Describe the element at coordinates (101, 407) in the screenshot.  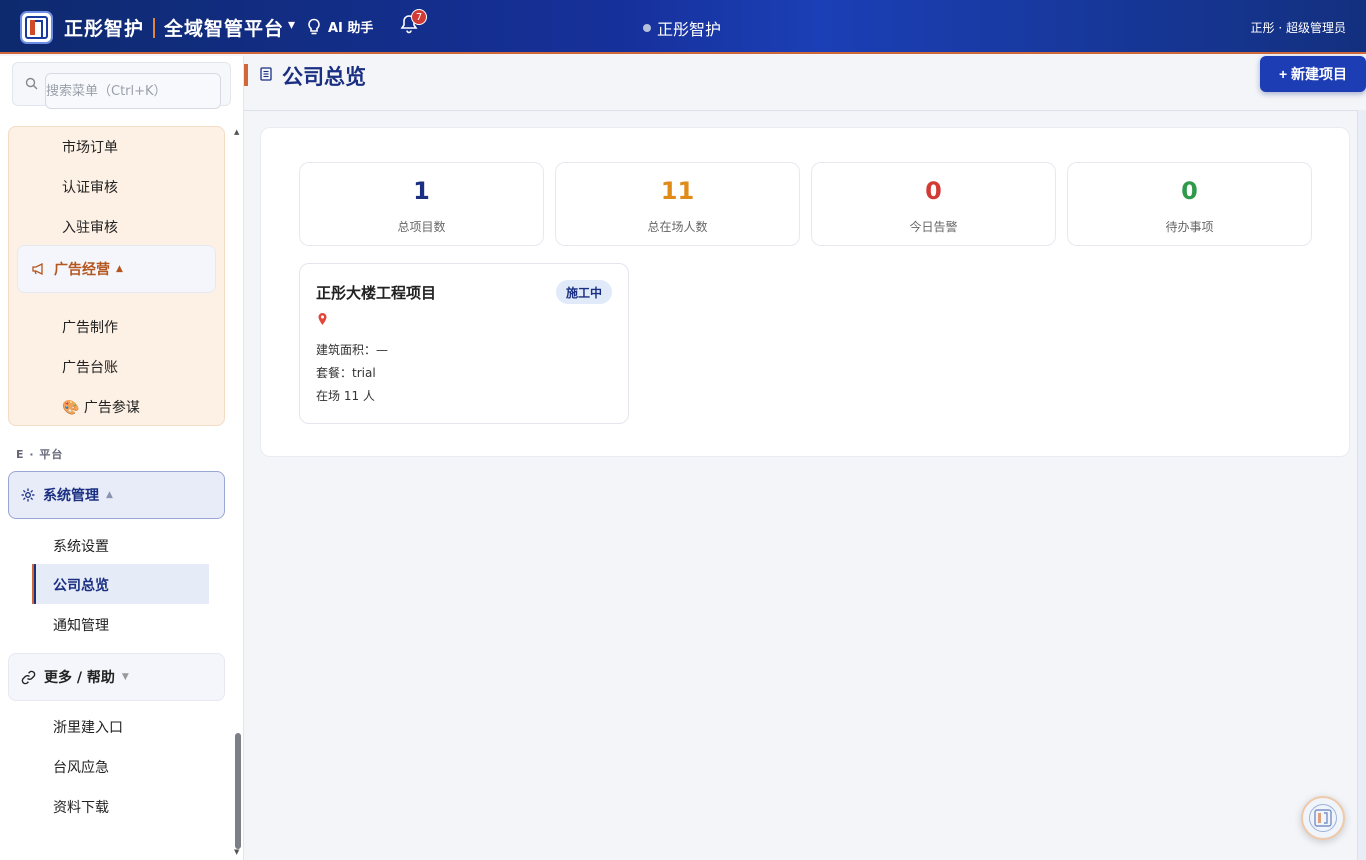
I see `sidebar-item-ad-advisor: 🎨 广告参谋` at that location.